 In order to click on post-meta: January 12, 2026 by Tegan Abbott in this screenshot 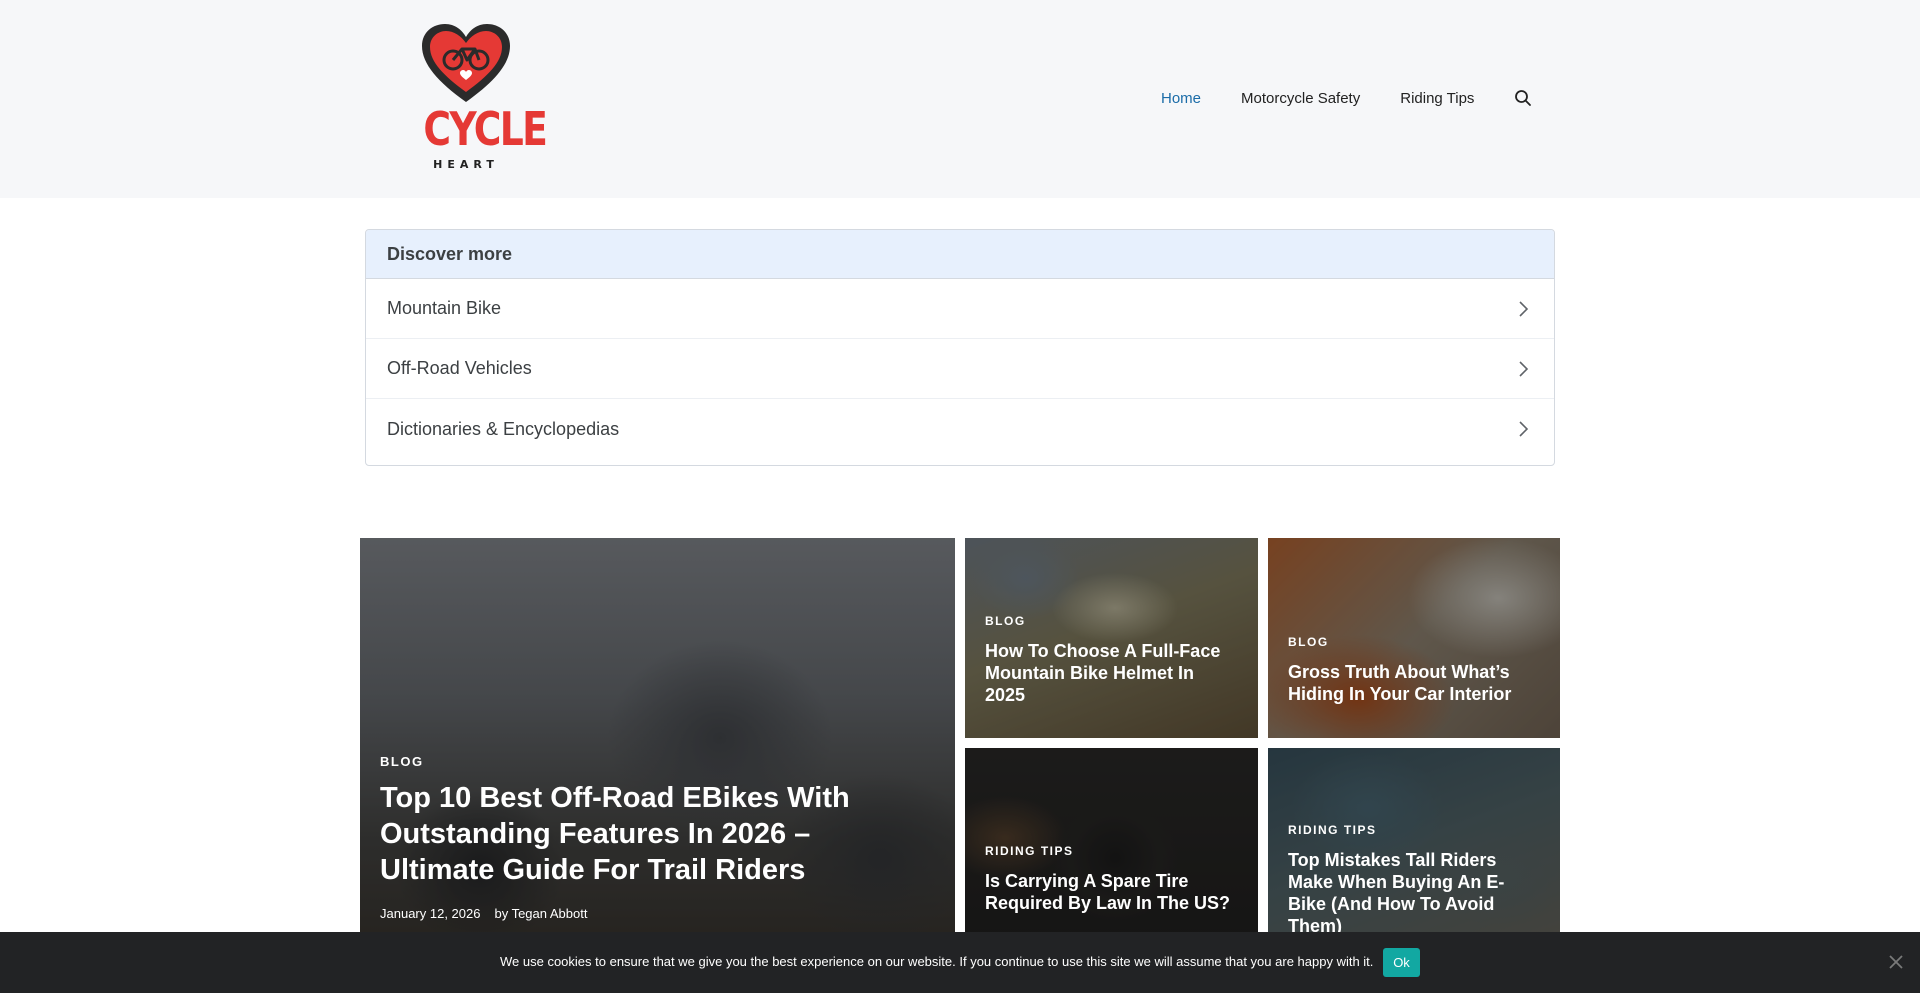, I will do `click(483, 913)`.